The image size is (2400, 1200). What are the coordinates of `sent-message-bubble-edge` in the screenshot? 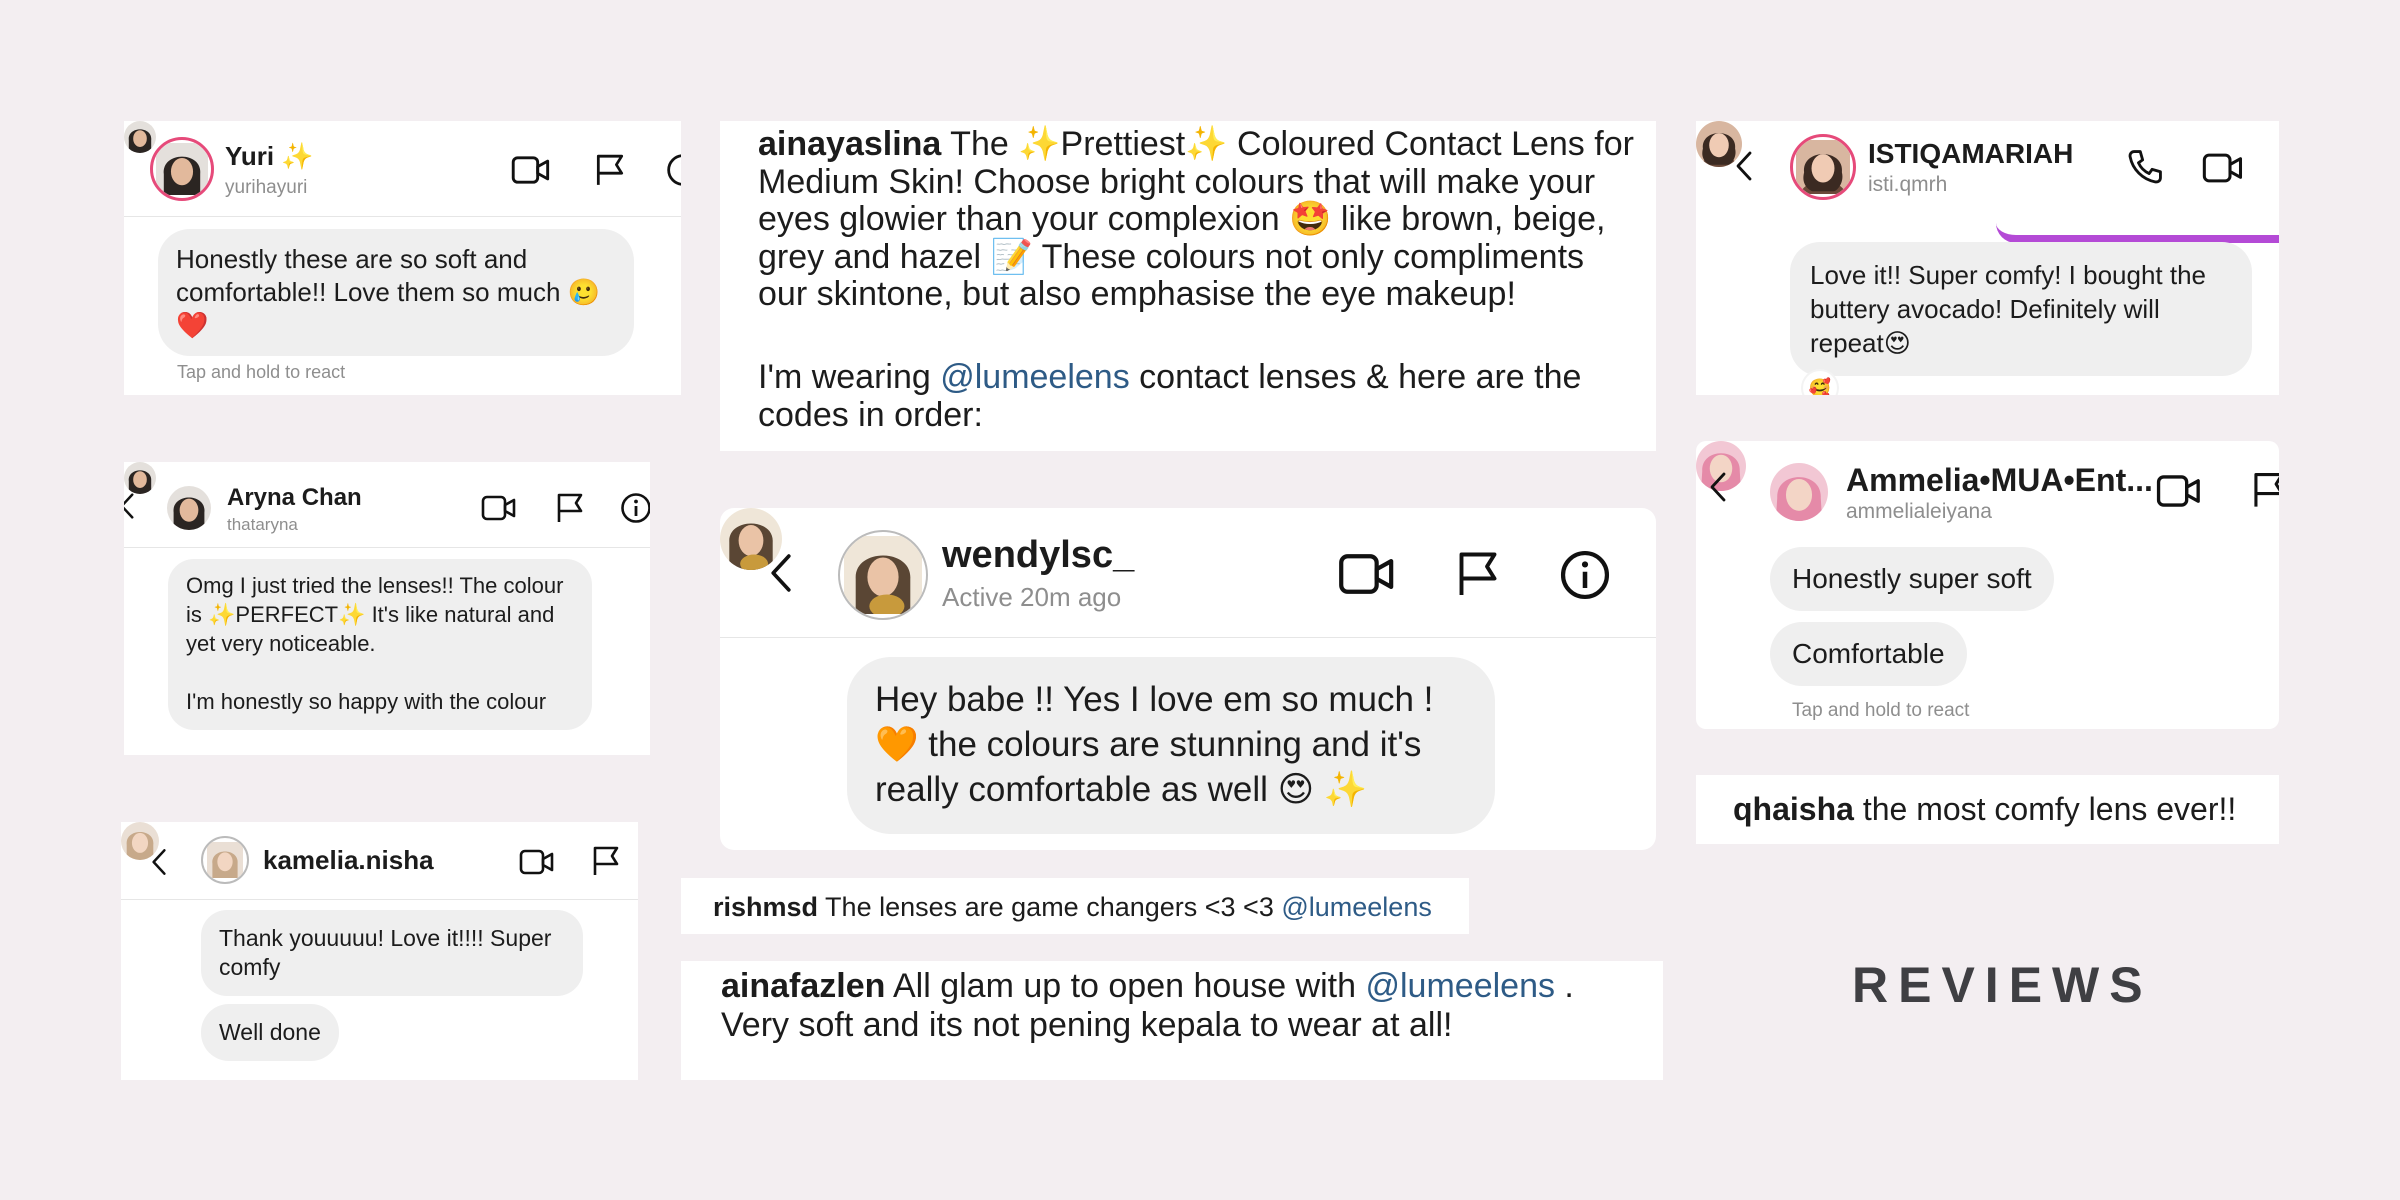 It's located at (2137, 225).